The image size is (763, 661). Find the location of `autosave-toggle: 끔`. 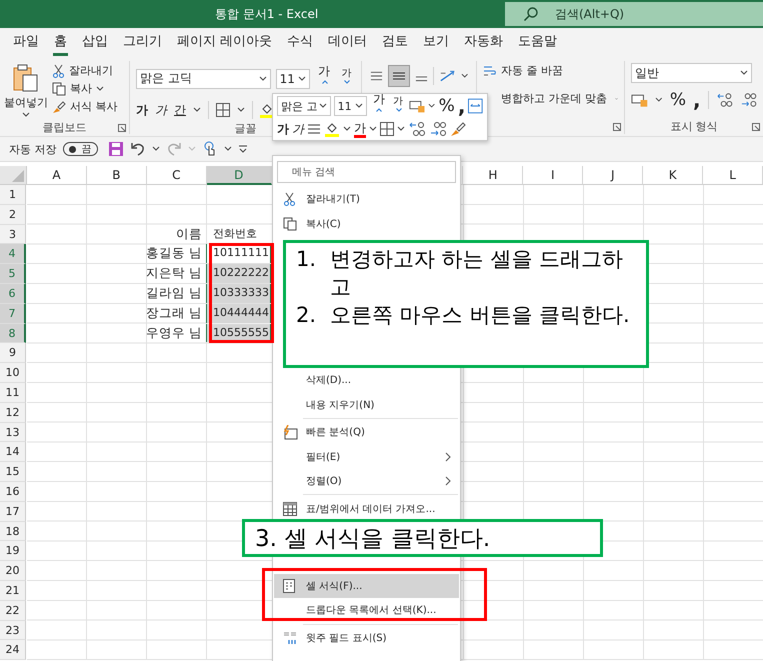

autosave-toggle: 끔 is located at coordinates (80, 149).